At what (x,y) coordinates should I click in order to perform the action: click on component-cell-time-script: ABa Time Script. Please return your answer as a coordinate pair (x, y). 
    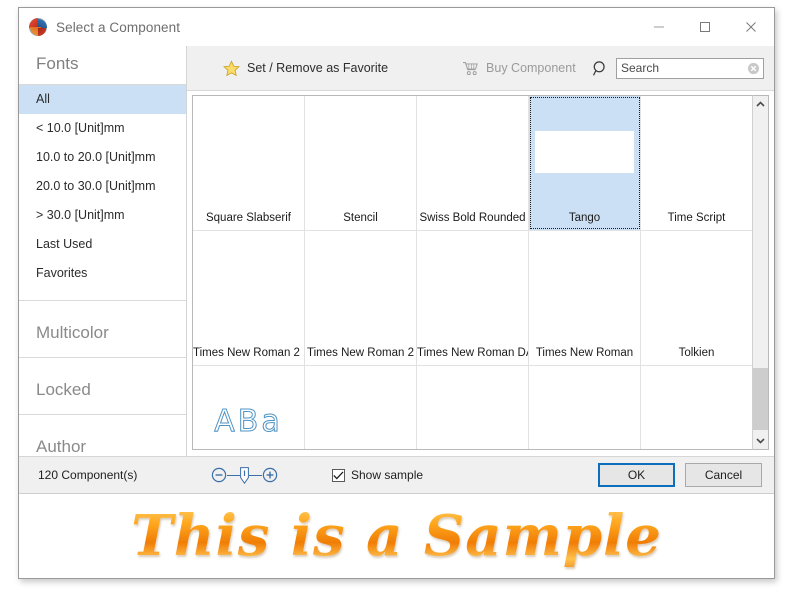
    Looking at the image, I should click on (696, 163).